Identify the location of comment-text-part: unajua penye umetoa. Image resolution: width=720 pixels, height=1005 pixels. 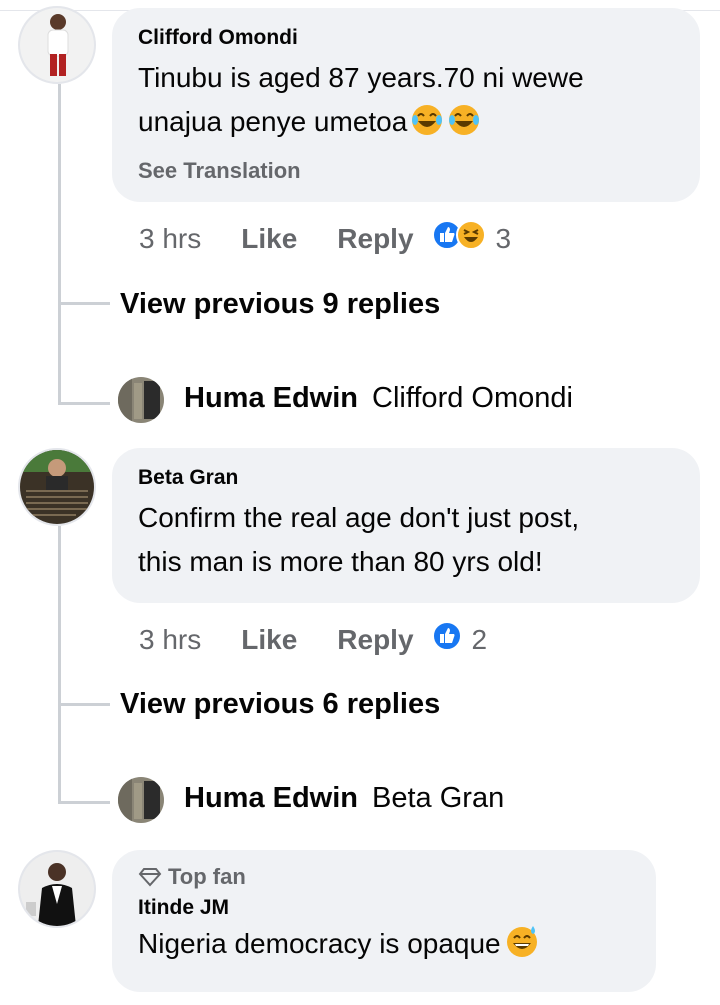
(273, 121).